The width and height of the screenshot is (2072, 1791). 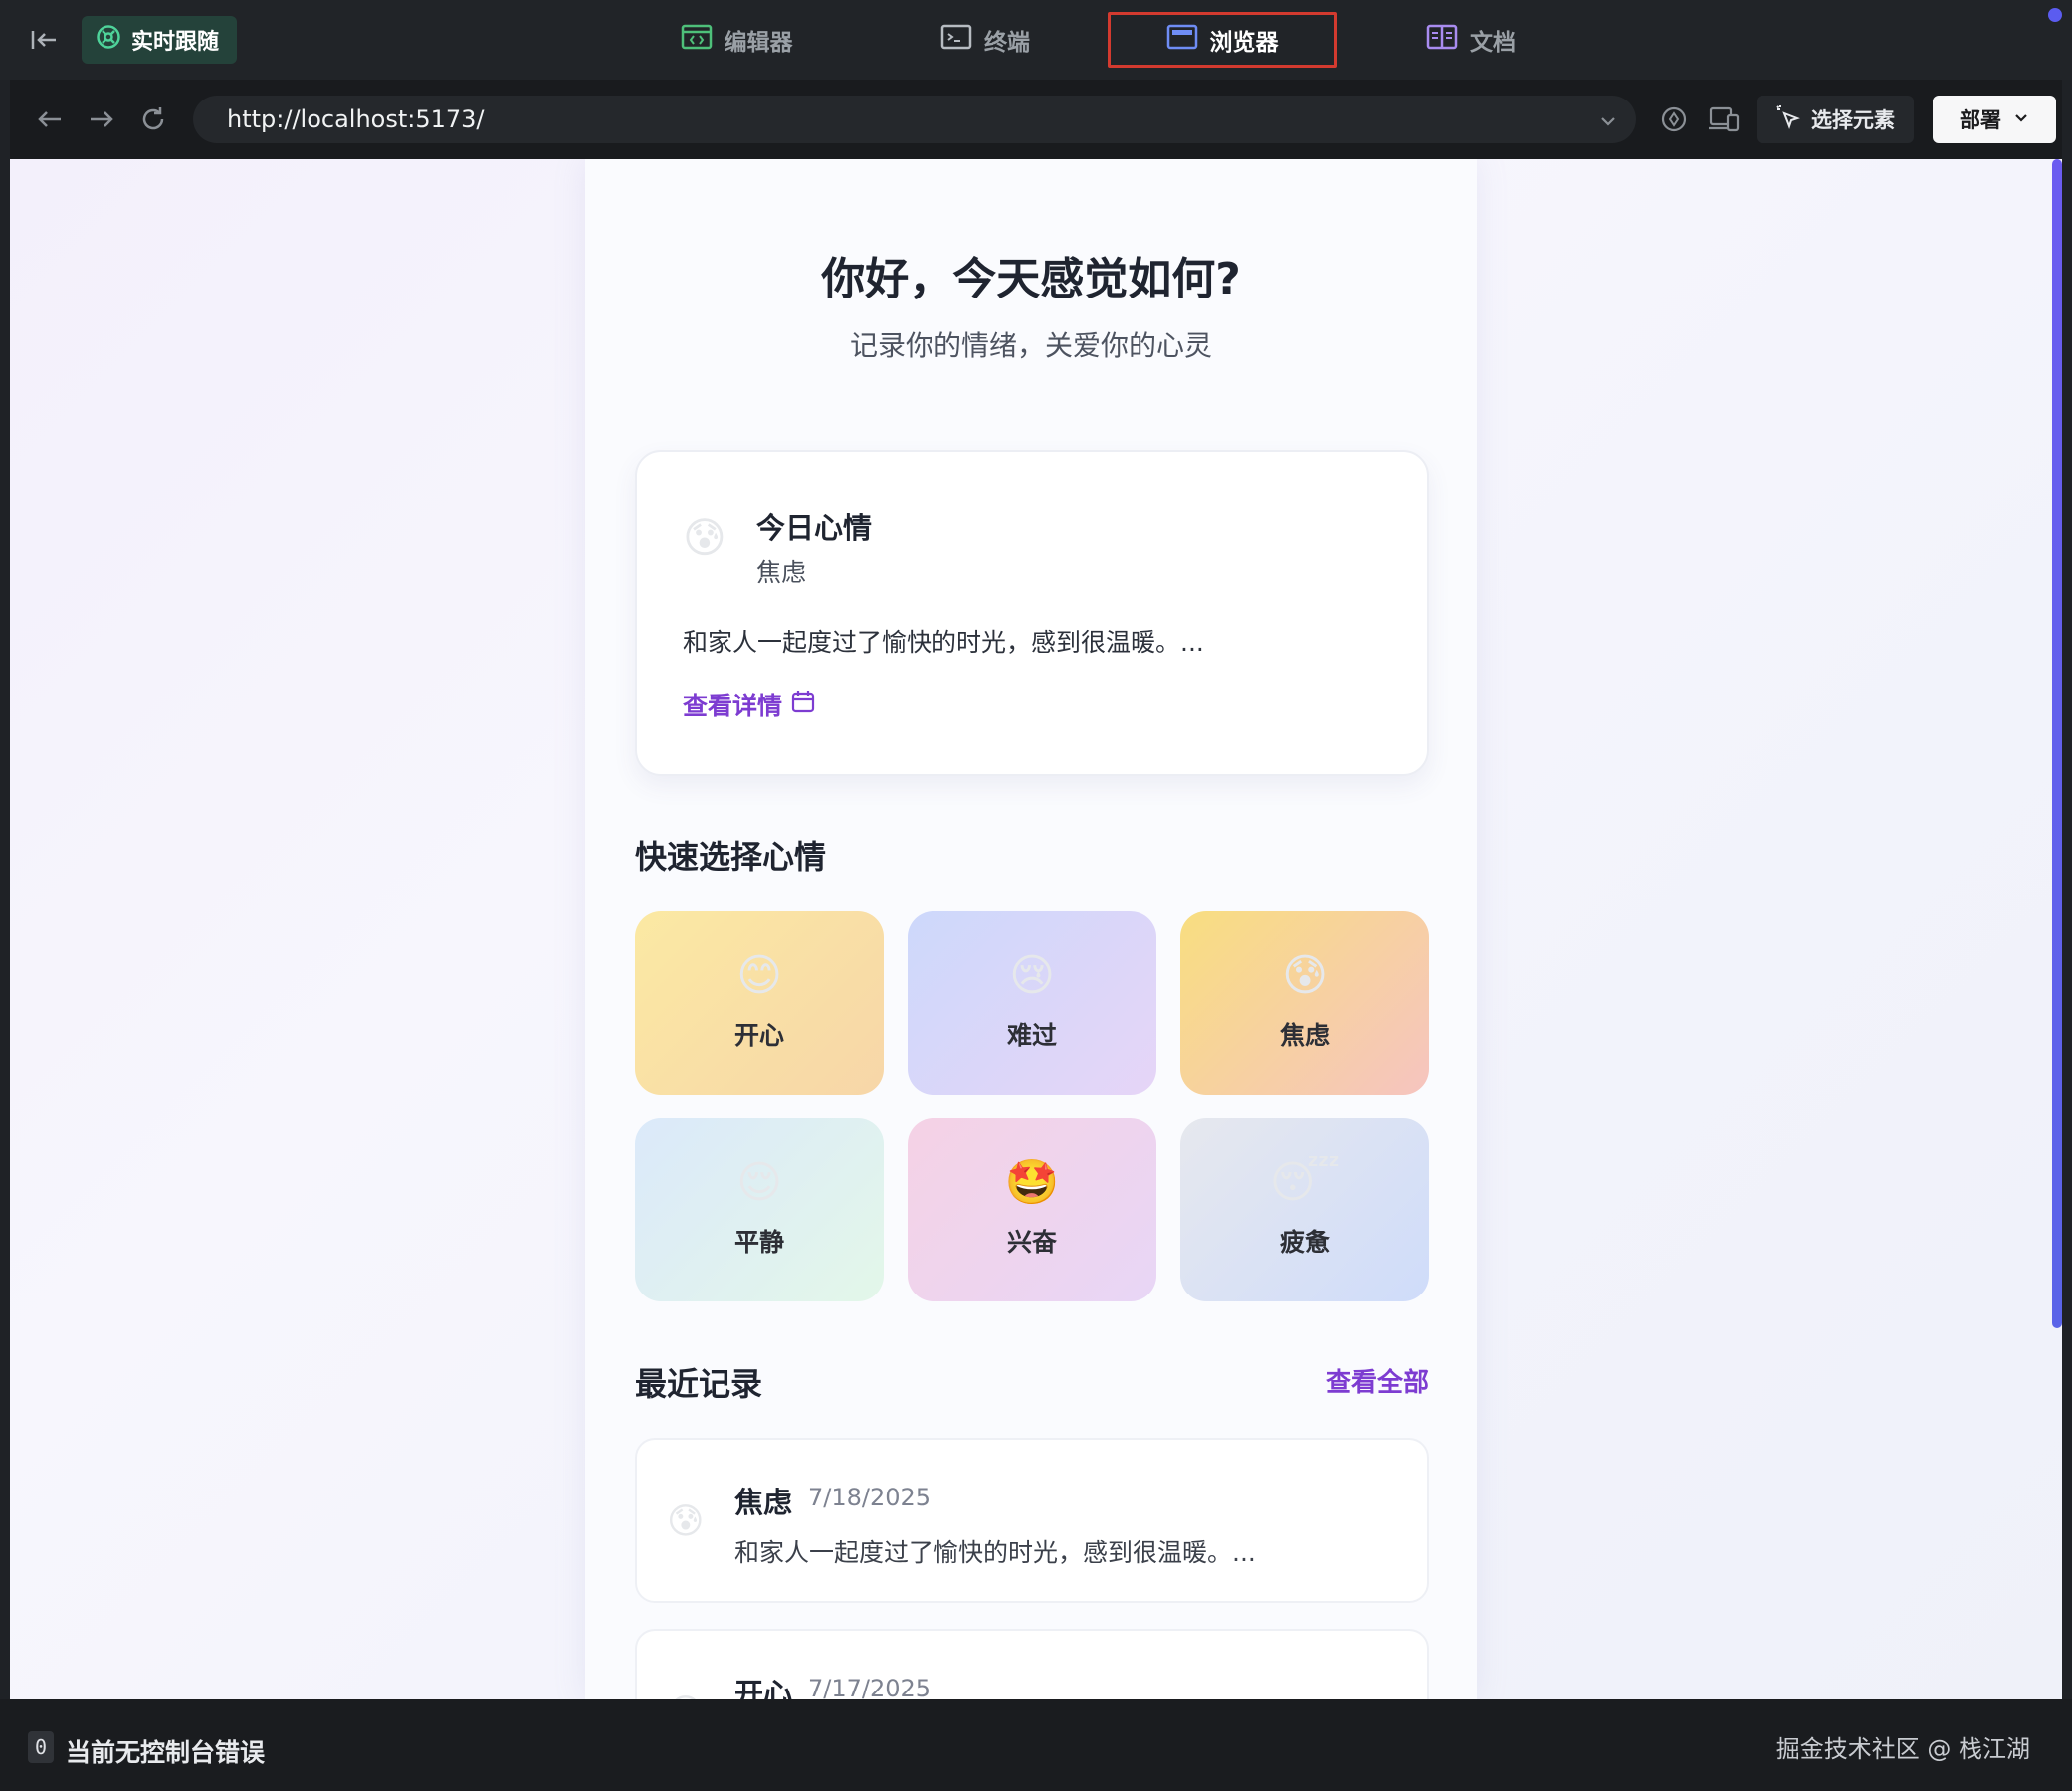 What do you see at coordinates (914, 119) in the screenshot?
I see `url-input: http://localhost:5173/` at bounding box center [914, 119].